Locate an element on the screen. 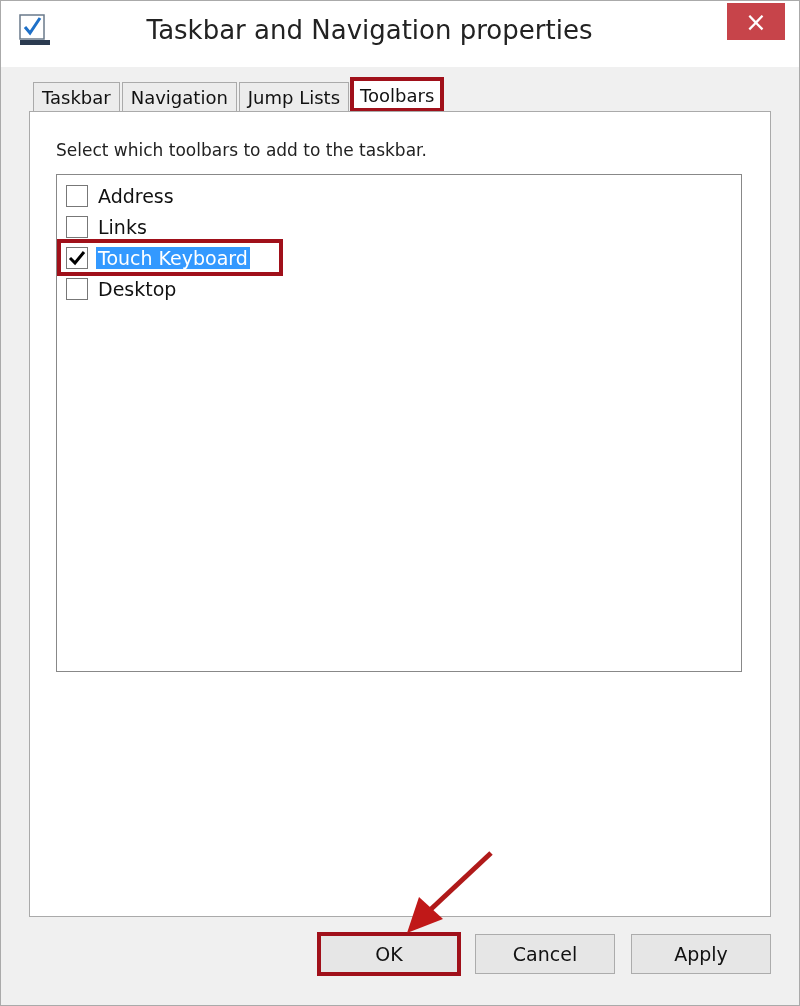 This screenshot has width=800, height=1006. checkbox-icon is located at coordinates (35, 30).